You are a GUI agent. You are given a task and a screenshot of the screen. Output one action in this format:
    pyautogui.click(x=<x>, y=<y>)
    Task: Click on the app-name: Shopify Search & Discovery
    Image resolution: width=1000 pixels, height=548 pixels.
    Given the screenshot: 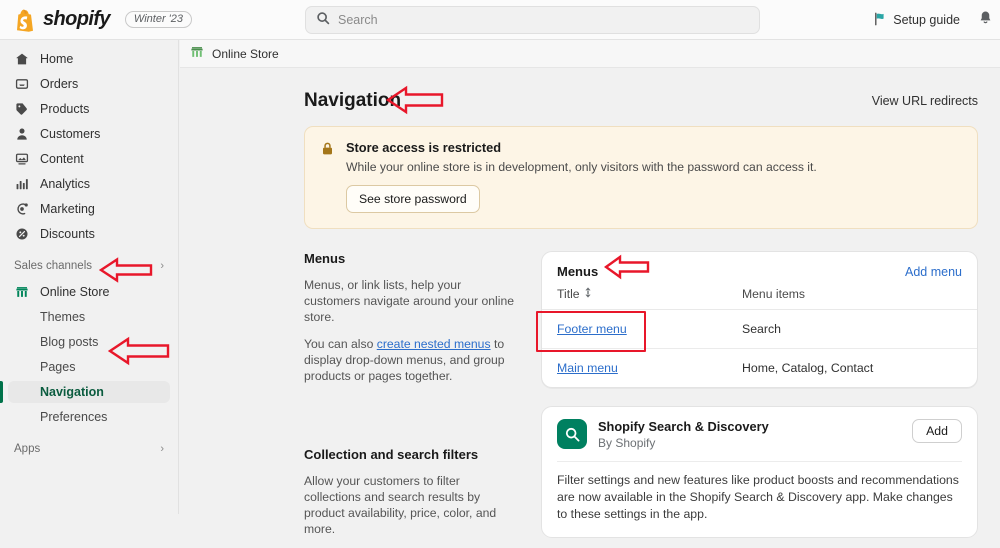 What is the action you would take?
    pyautogui.click(x=683, y=426)
    